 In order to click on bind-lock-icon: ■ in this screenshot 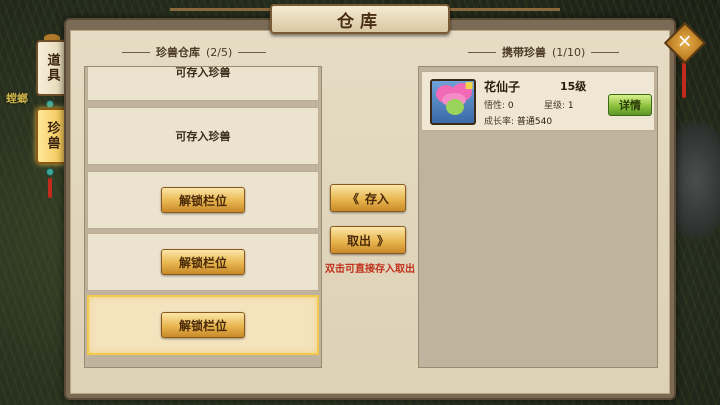, I will do `click(469, 86)`.